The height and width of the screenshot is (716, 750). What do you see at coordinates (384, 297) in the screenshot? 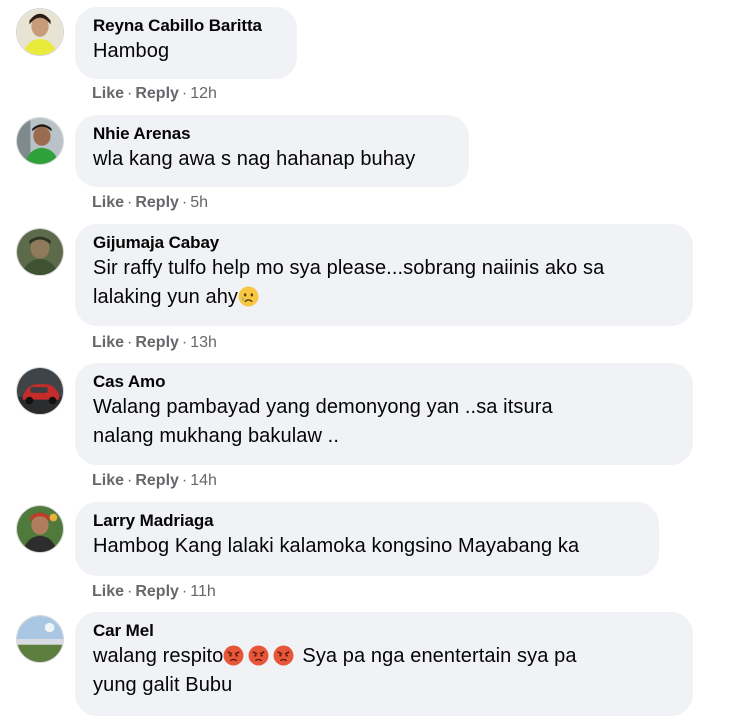
I see `comment-text: lalaking yun ahy` at bounding box center [384, 297].